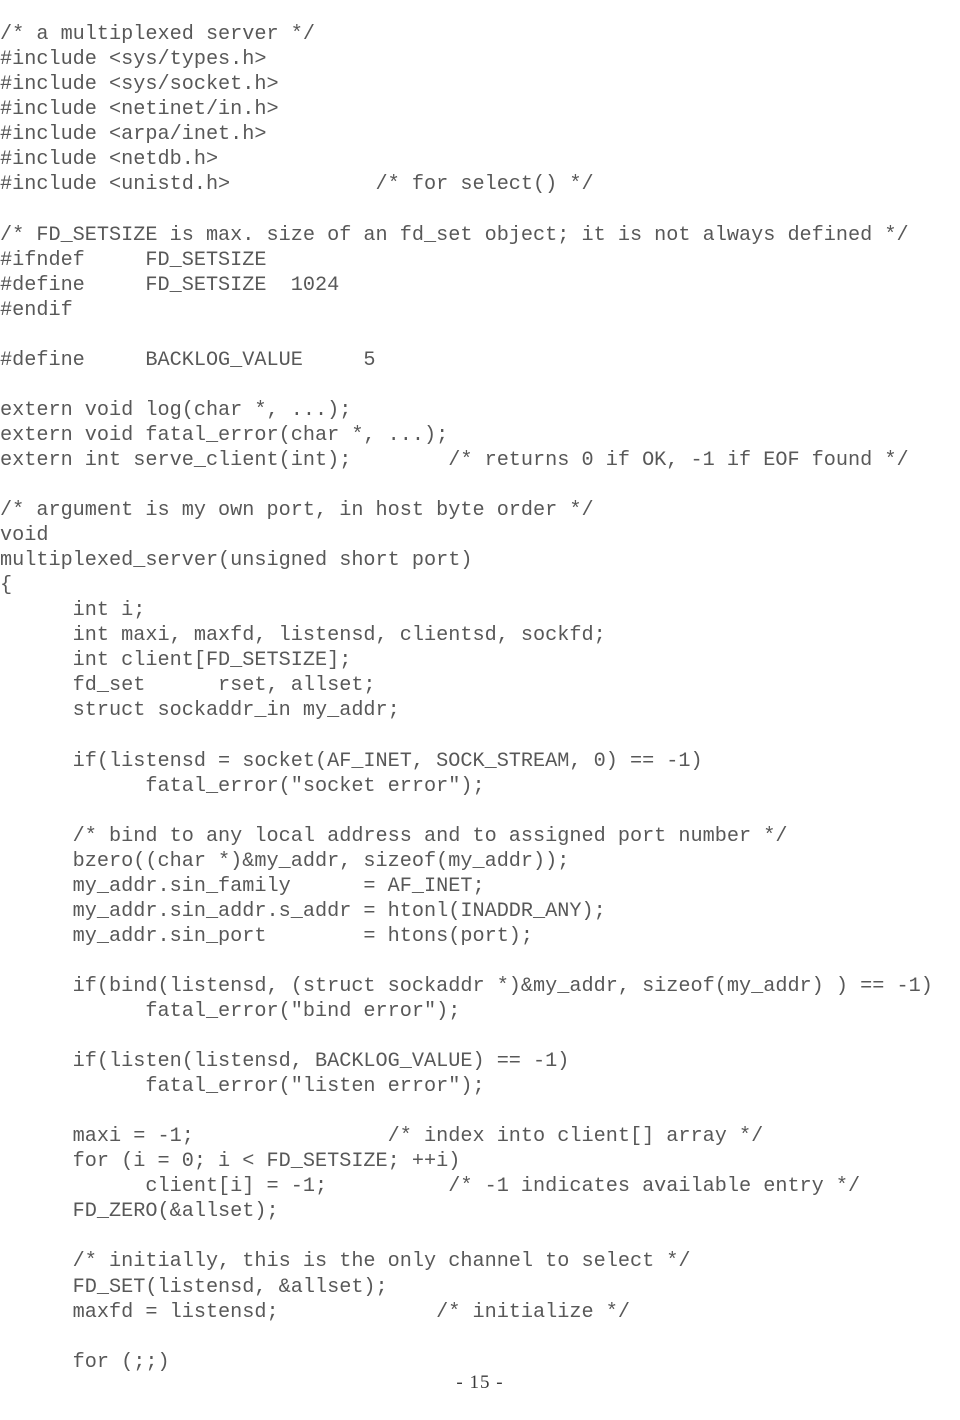 This screenshot has height=1420, width=960. Describe the element at coordinates (224, 435) in the screenshot. I see `code-line: extern void fatal_error(char *, ...);` at that location.